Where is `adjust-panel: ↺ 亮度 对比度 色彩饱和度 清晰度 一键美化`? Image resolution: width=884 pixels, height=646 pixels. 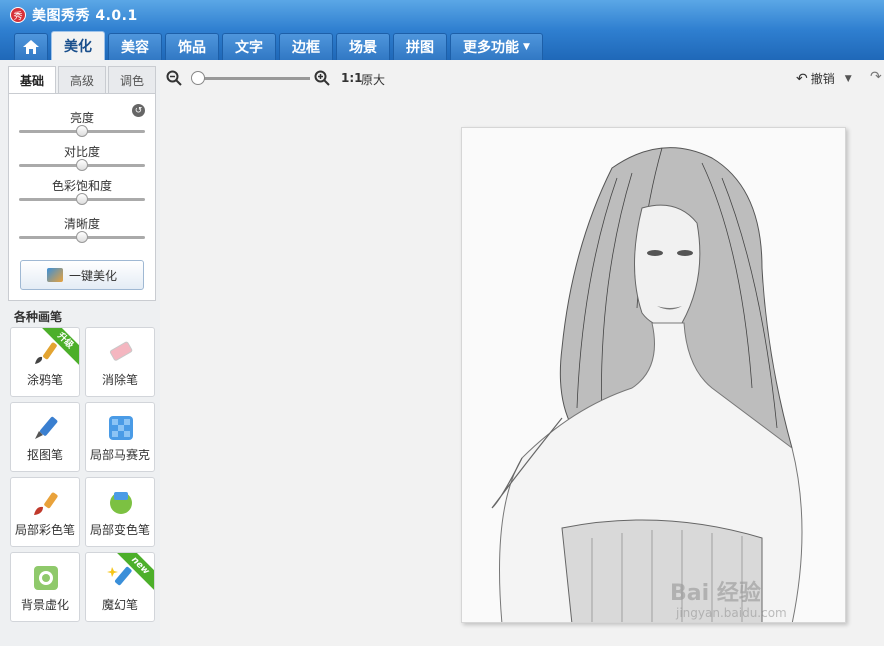
adjust-panel: ↺ 亮度 对比度 色彩饱和度 清晰度 一键美化 is located at coordinates (82, 197).